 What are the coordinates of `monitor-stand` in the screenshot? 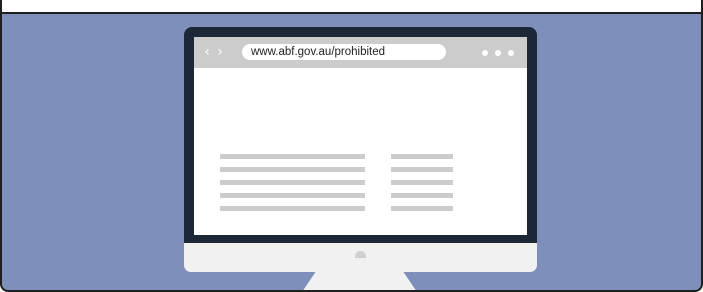 It's located at (359, 274).